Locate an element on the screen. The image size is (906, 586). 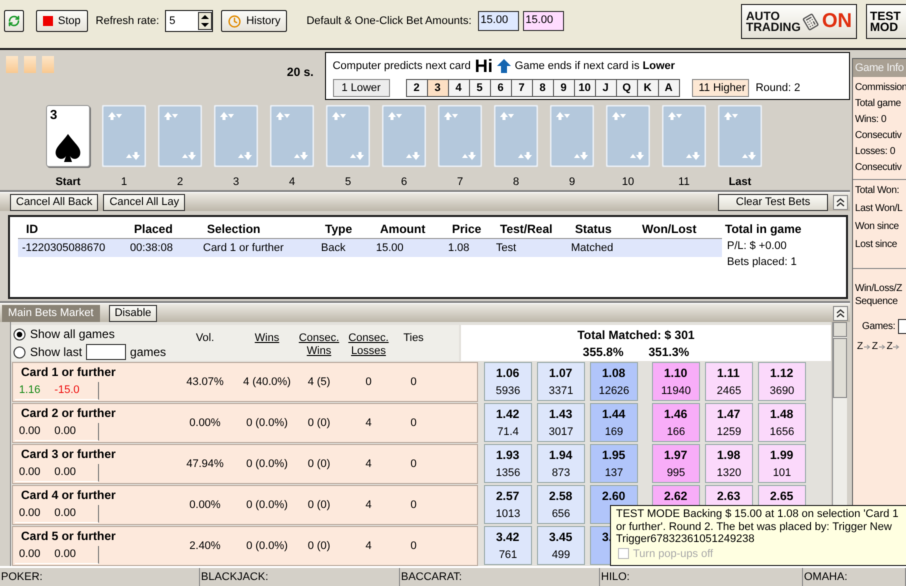
test-mode-button: TEST MOD is located at coordinates (886, 21).